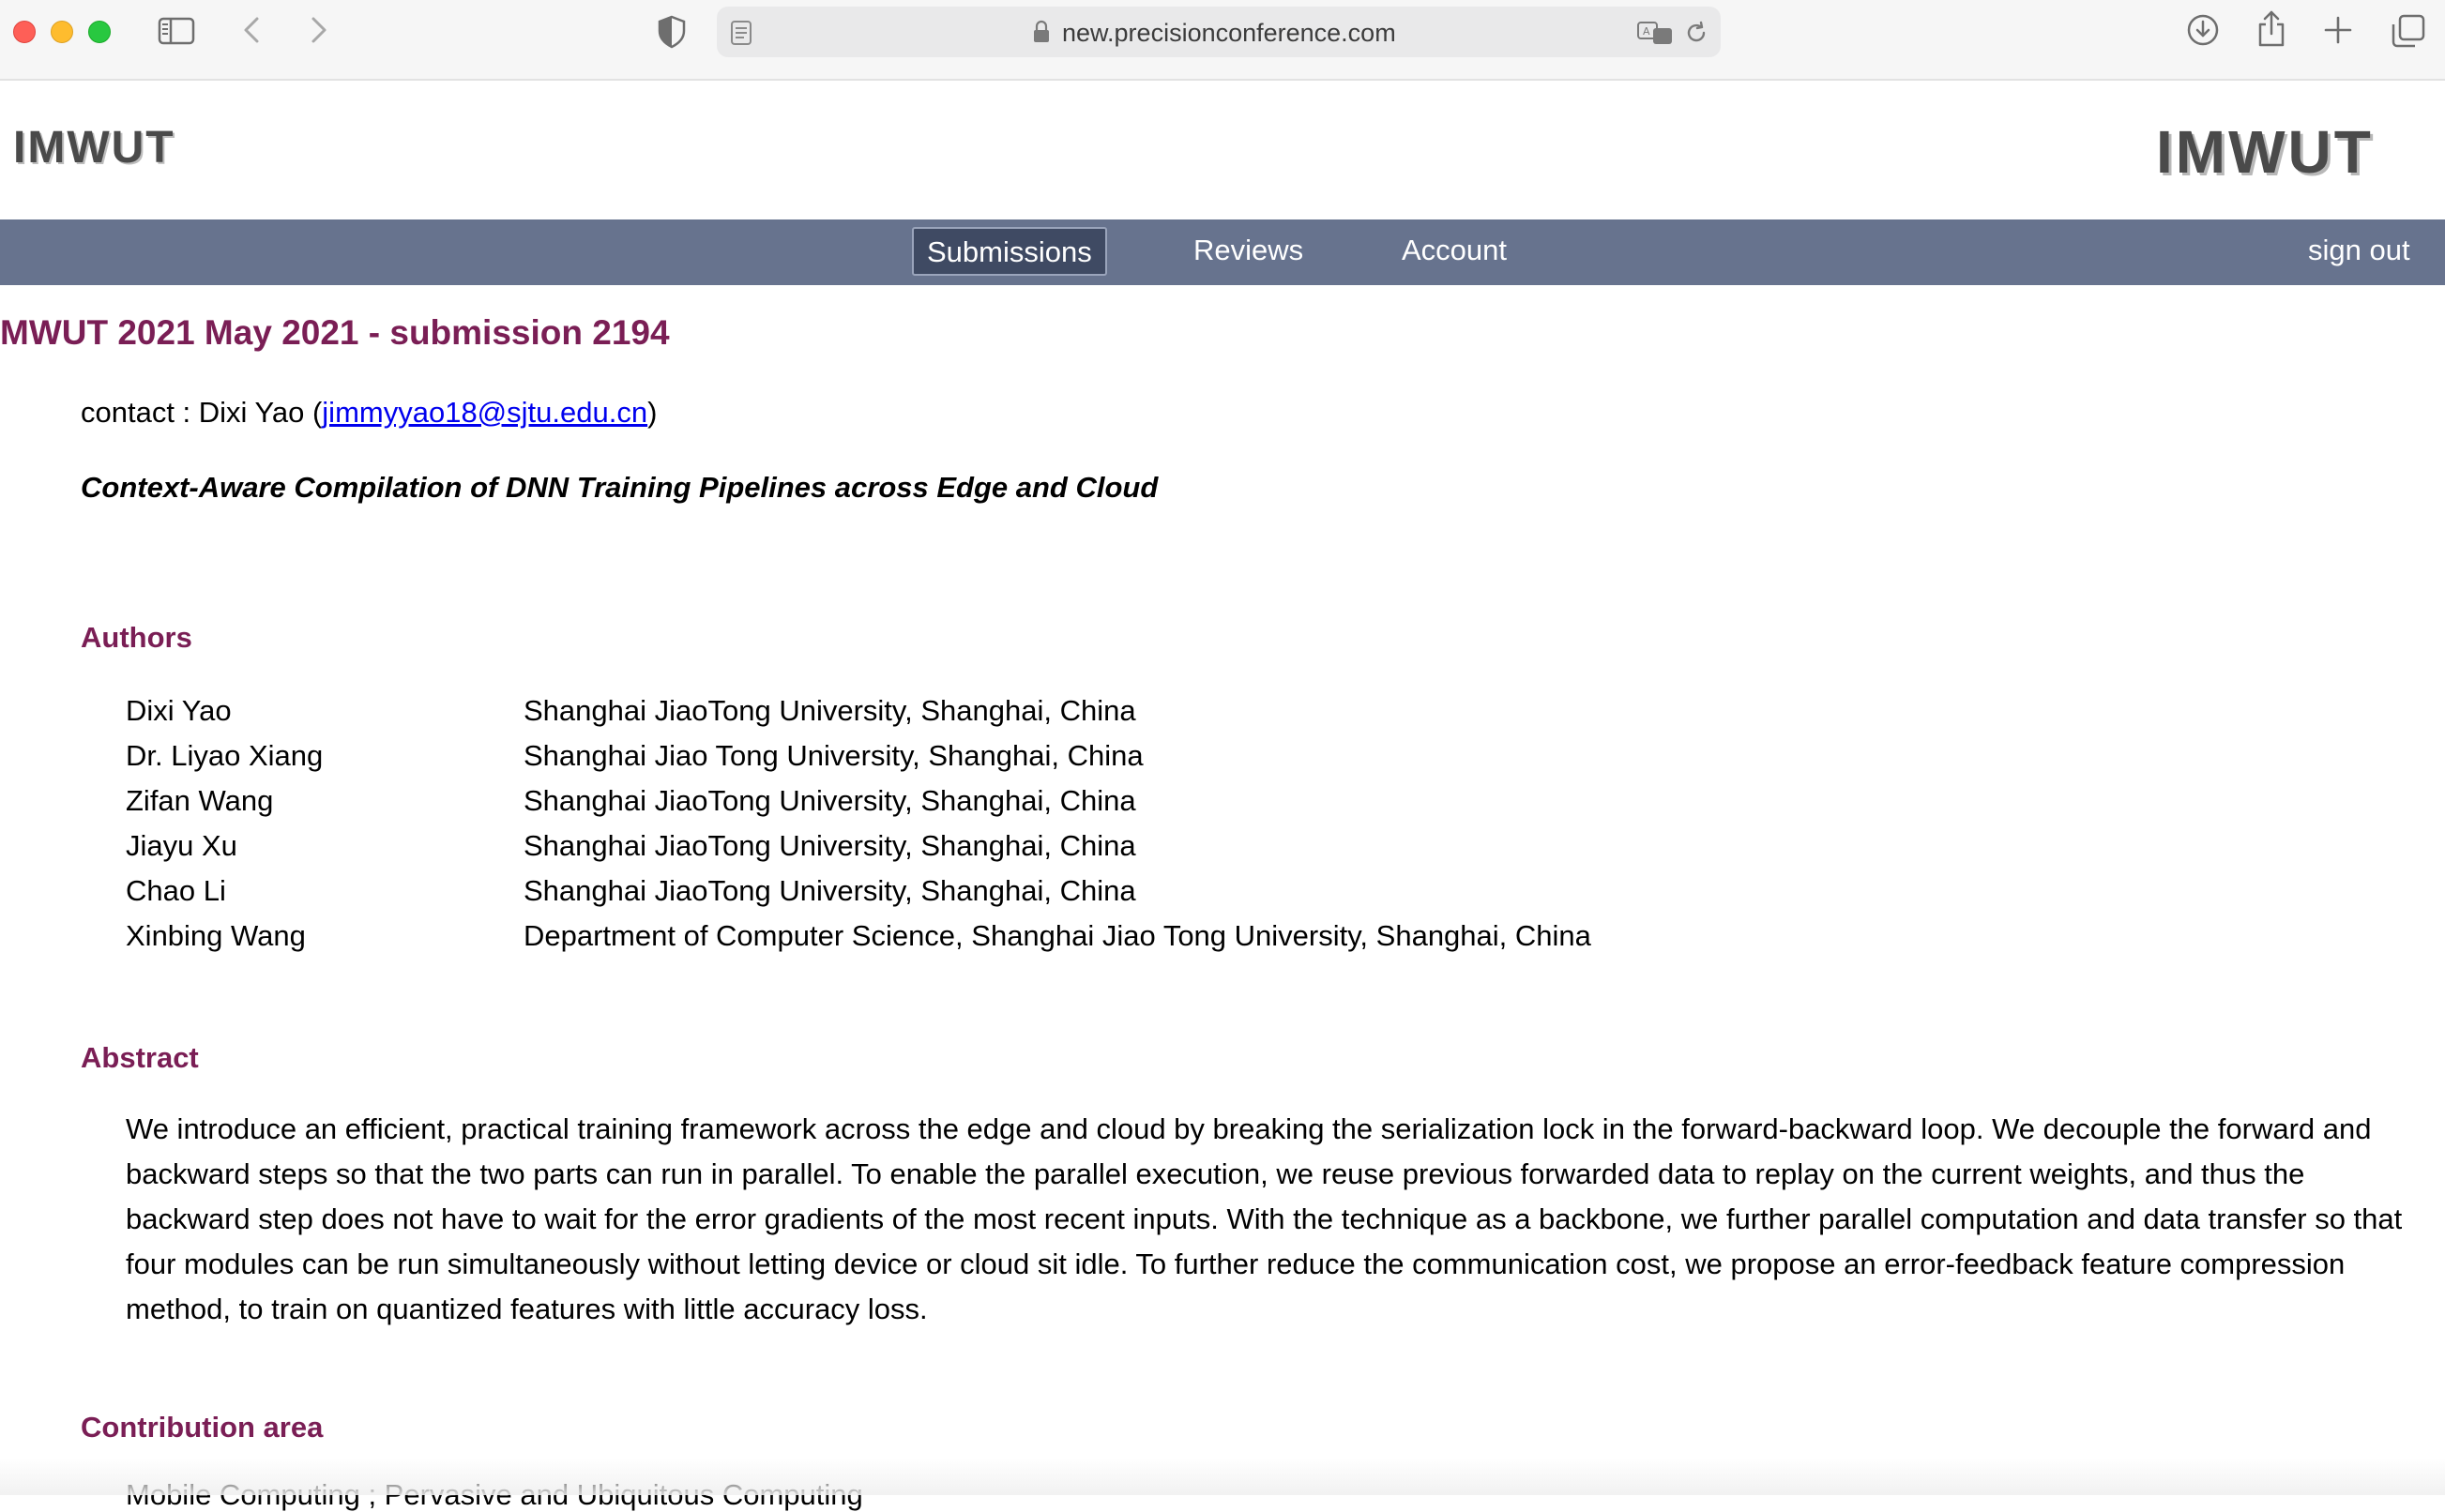  I want to click on main-navbar: Submissions Reviews Account sign out, so click(1222, 252).